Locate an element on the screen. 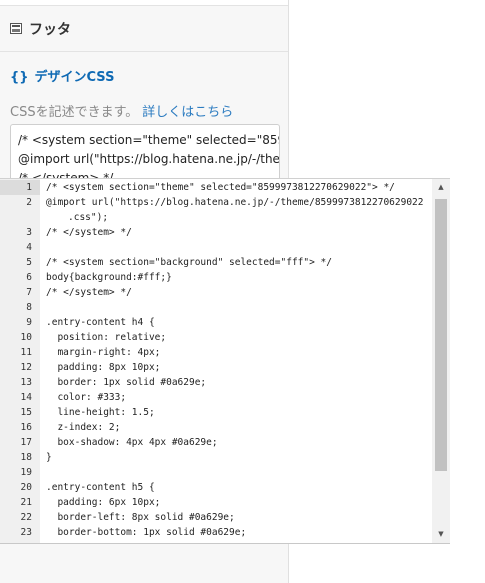 This screenshot has width=485, height=583. code-line: 13 border: 1px solid #0a629e; is located at coordinates (216, 382).